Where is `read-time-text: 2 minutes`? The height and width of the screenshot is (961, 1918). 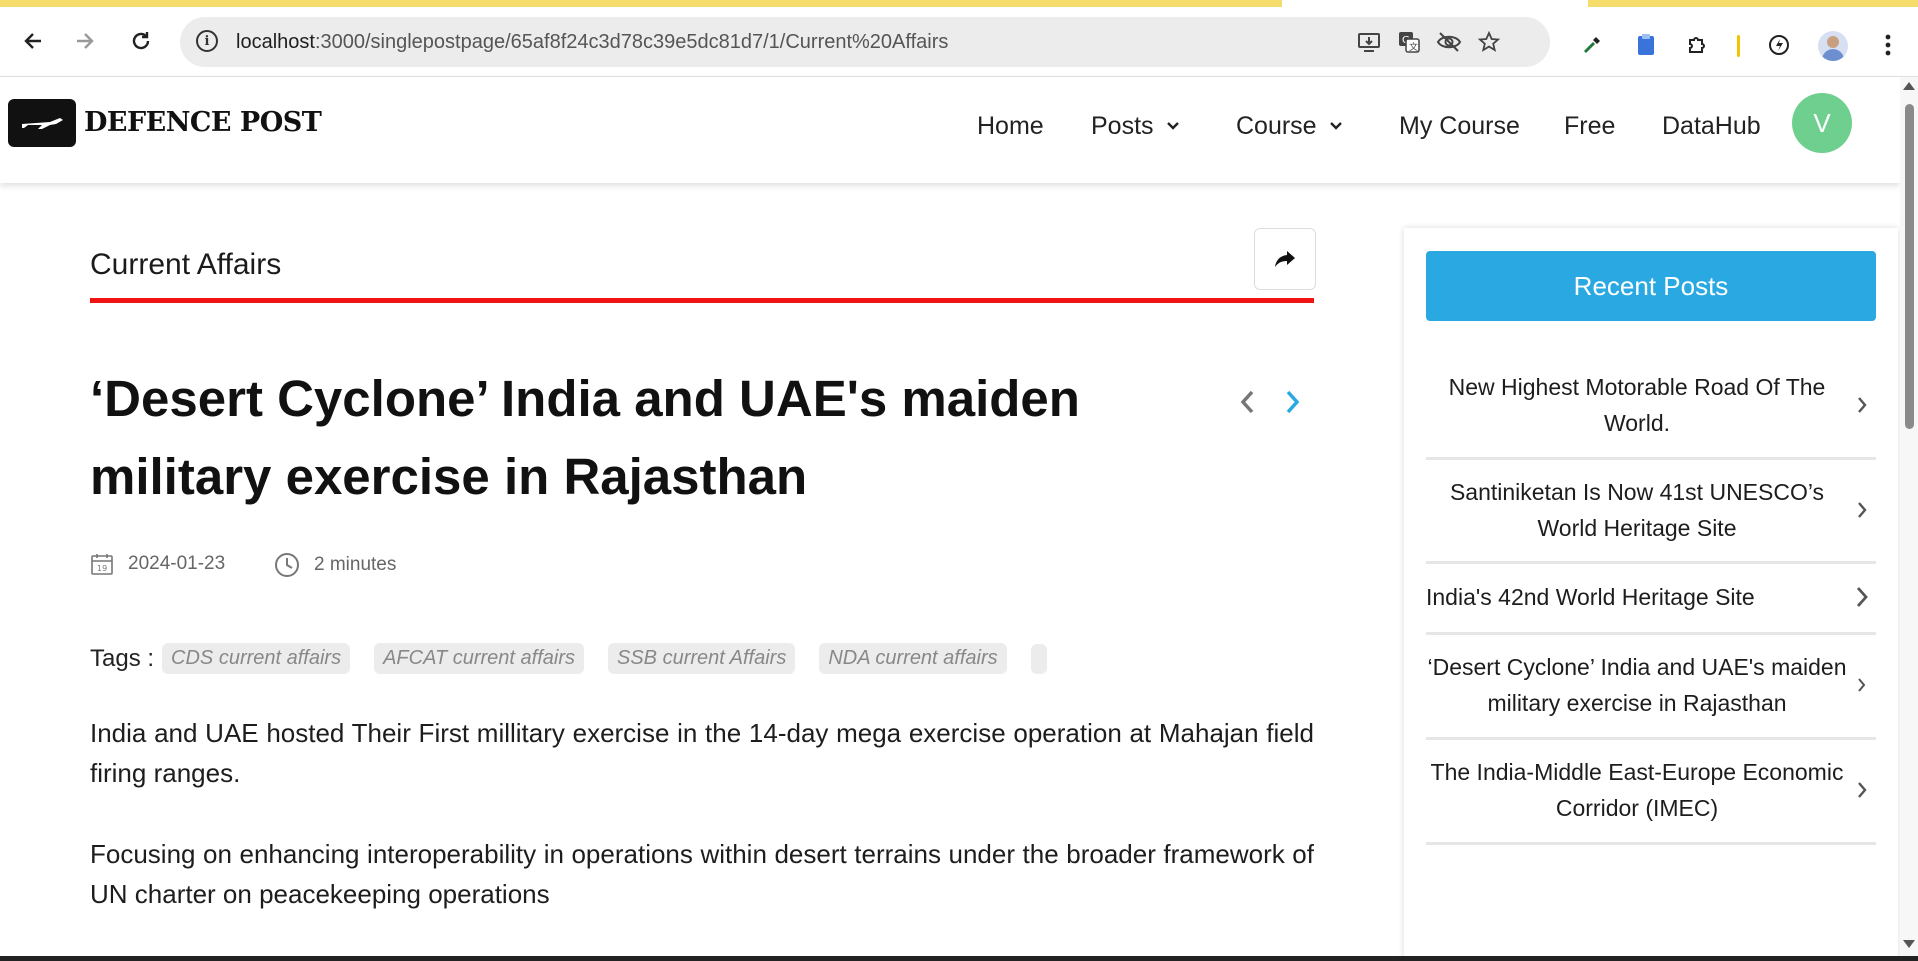 read-time-text: 2 minutes is located at coordinates (355, 564).